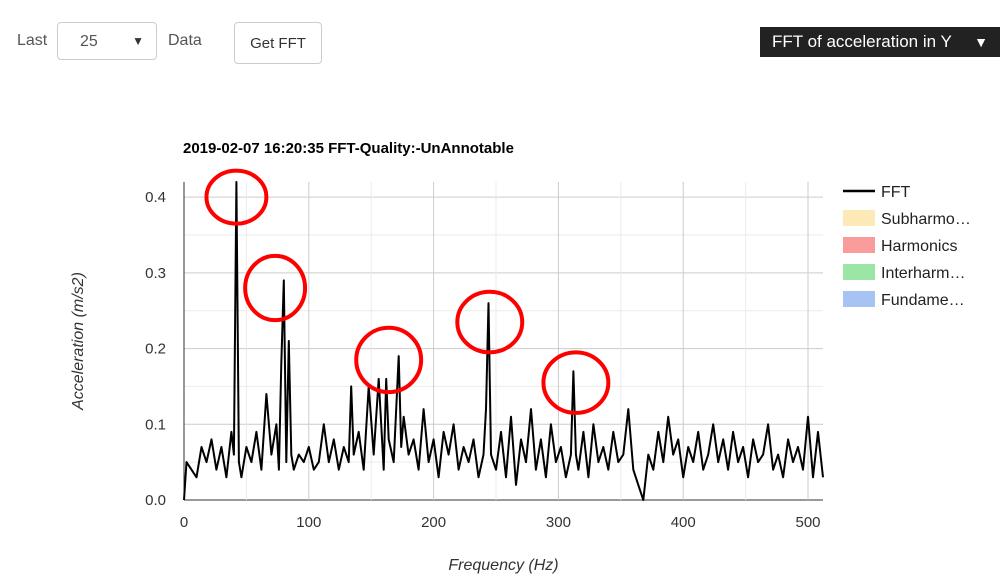 This screenshot has width=1006, height=579. Describe the element at coordinates (155, 349) in the screenshot. I see `y-tick-label: 0.2` at that location.